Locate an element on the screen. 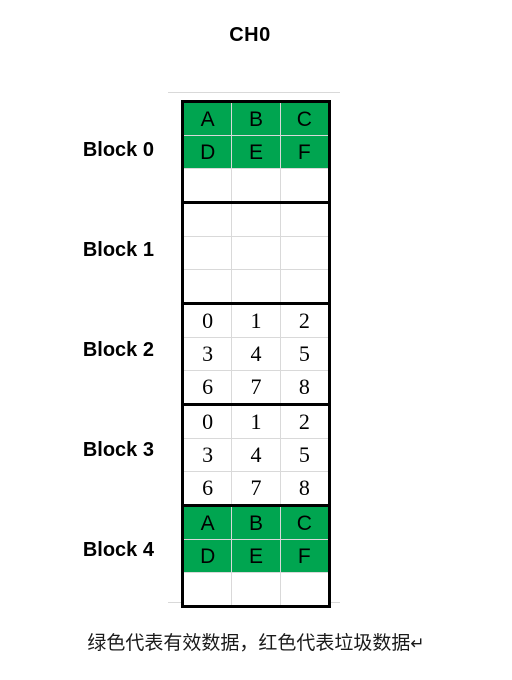 The width and height of the screenshot is (512, 680). legend-caption: 绿色代表有效数据，红色代表垃圾数据↵ is located at coordinates (256, 641).